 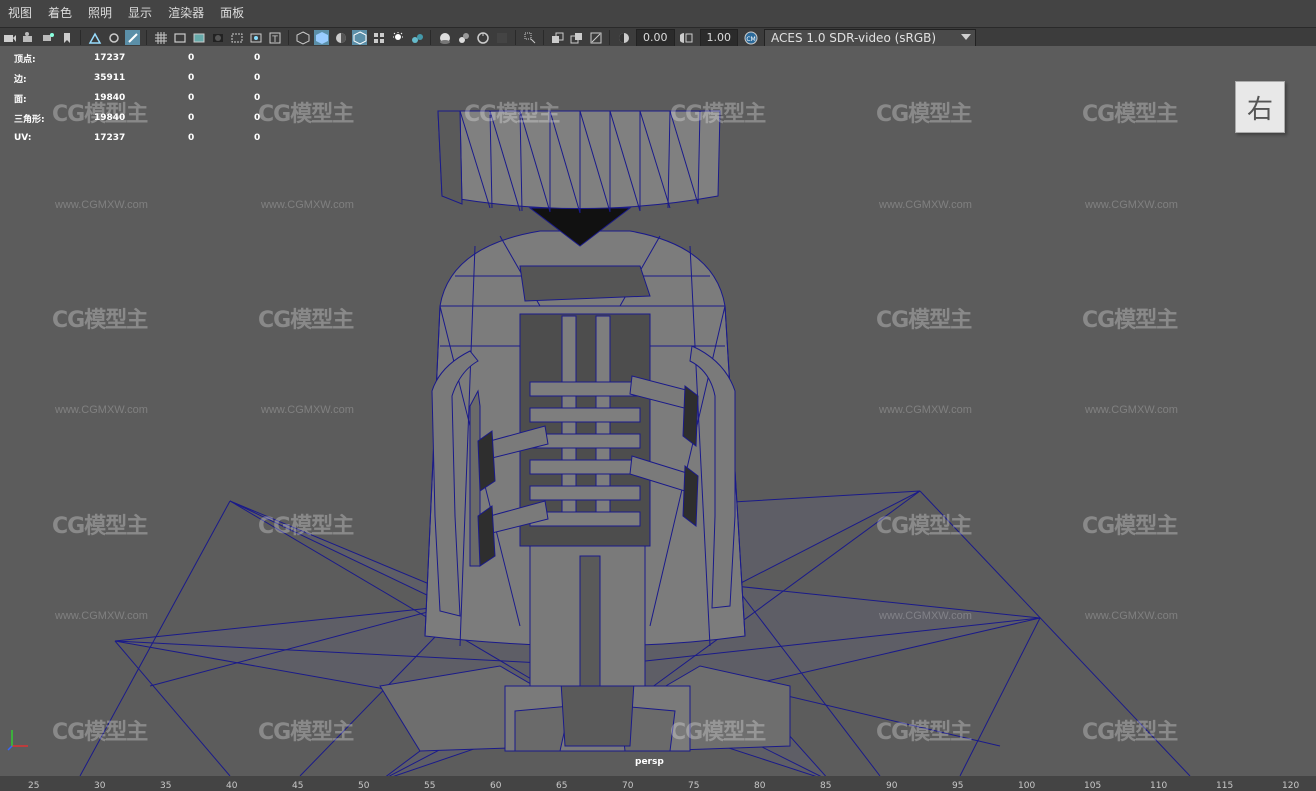 What do you see at coordinates (340, 37) in the screenshot?
I see `lights-icon` at bounding box center [340, 37].